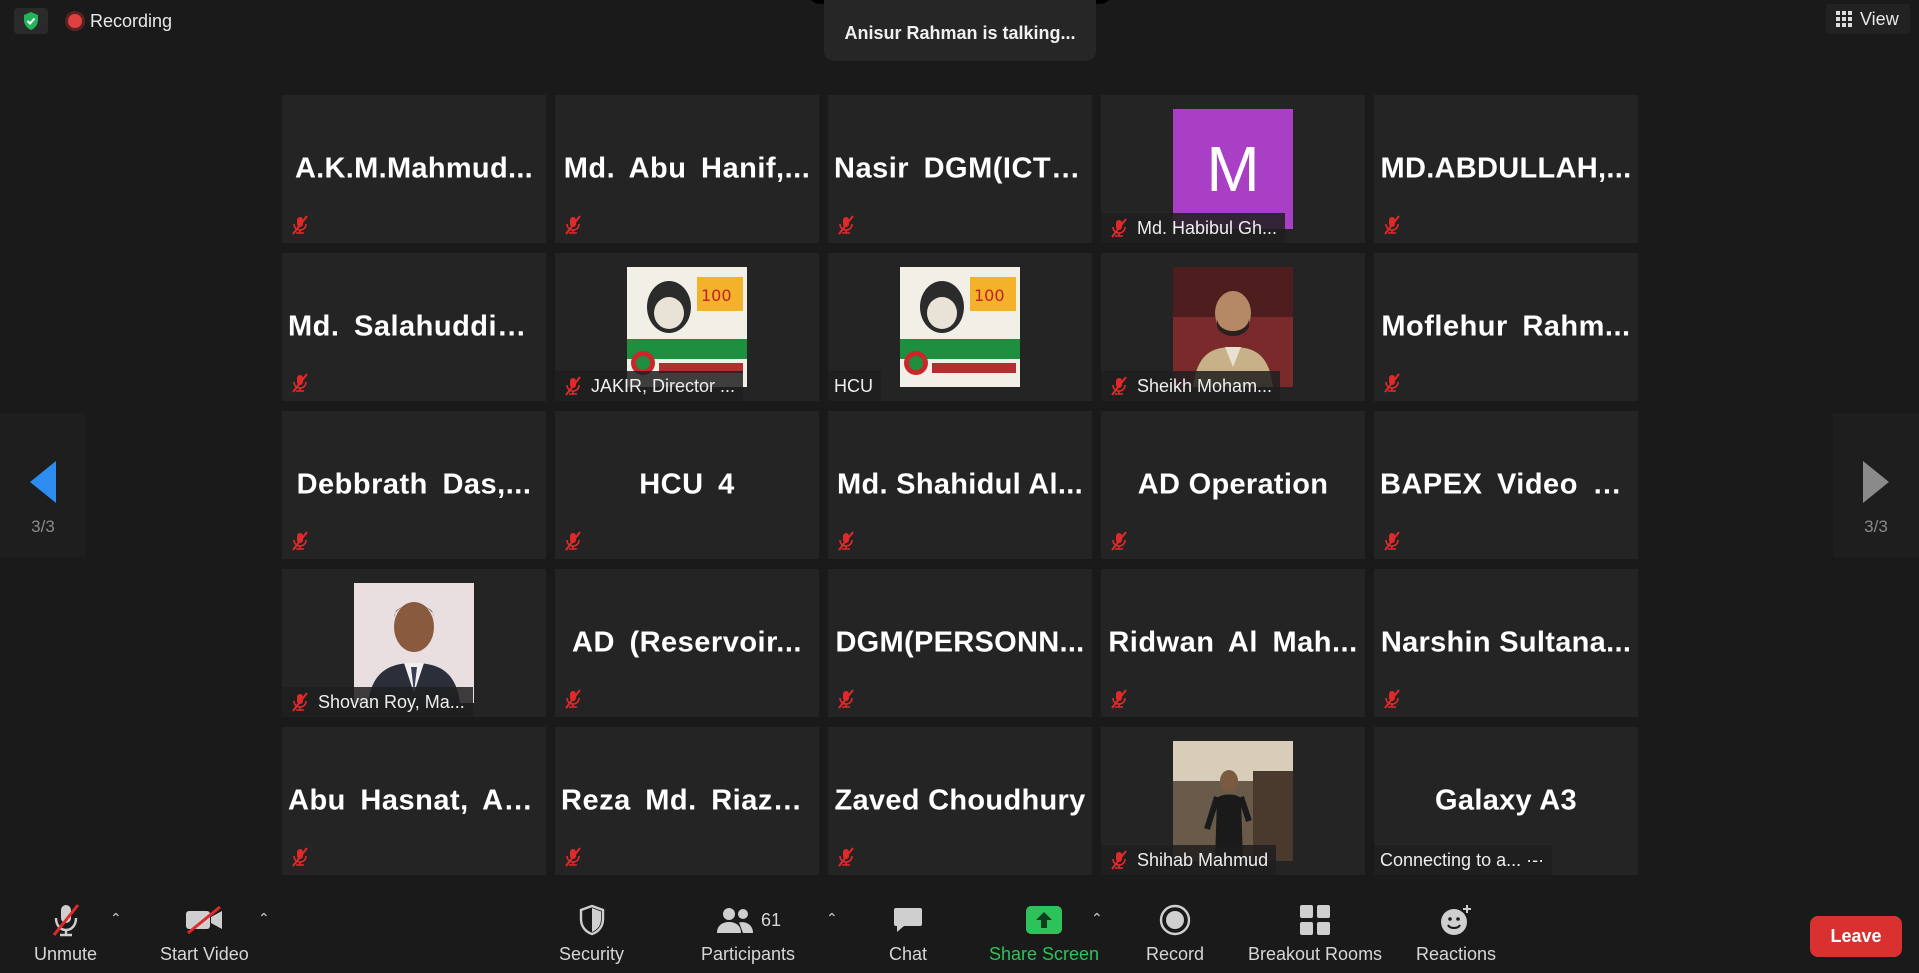  What do you see at coordinates (1044, 932) in the screenshot?
I see `share-screen-button: Share Screen` at bounding box center [1044, 932].